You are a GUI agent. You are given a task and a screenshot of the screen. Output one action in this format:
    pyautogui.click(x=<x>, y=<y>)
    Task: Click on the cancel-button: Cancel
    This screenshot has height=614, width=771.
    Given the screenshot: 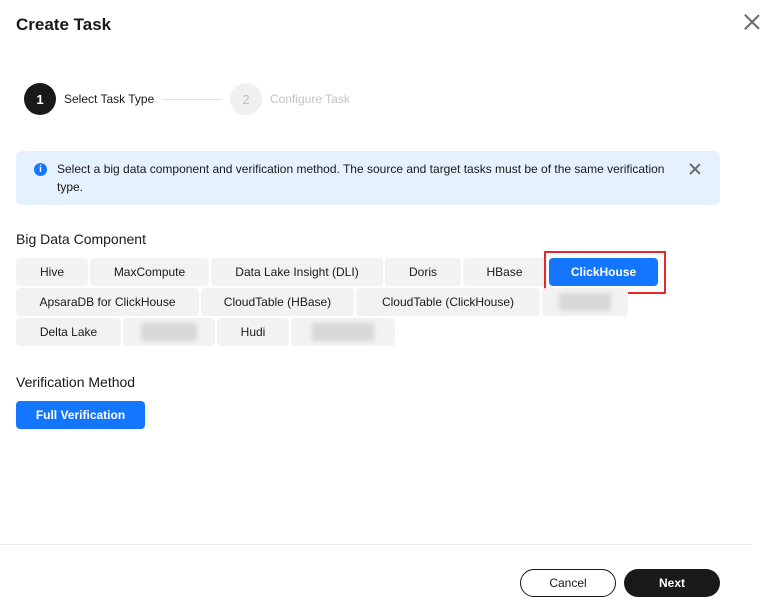 What is the action you would take?
    pyautogui.click(x=568, y=583)
    